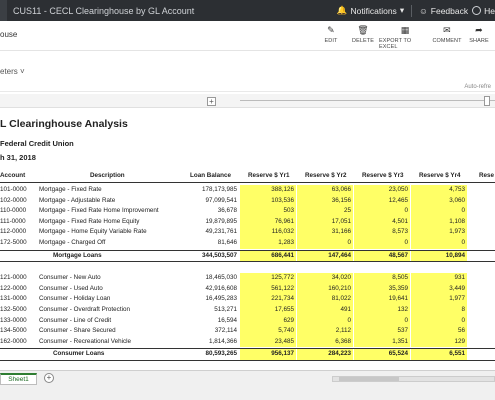 The image size is (495, 400). Describe the element at coordinates (209, 299) in the screenshot. I see `cell-bal: 16,495,283` at that location.